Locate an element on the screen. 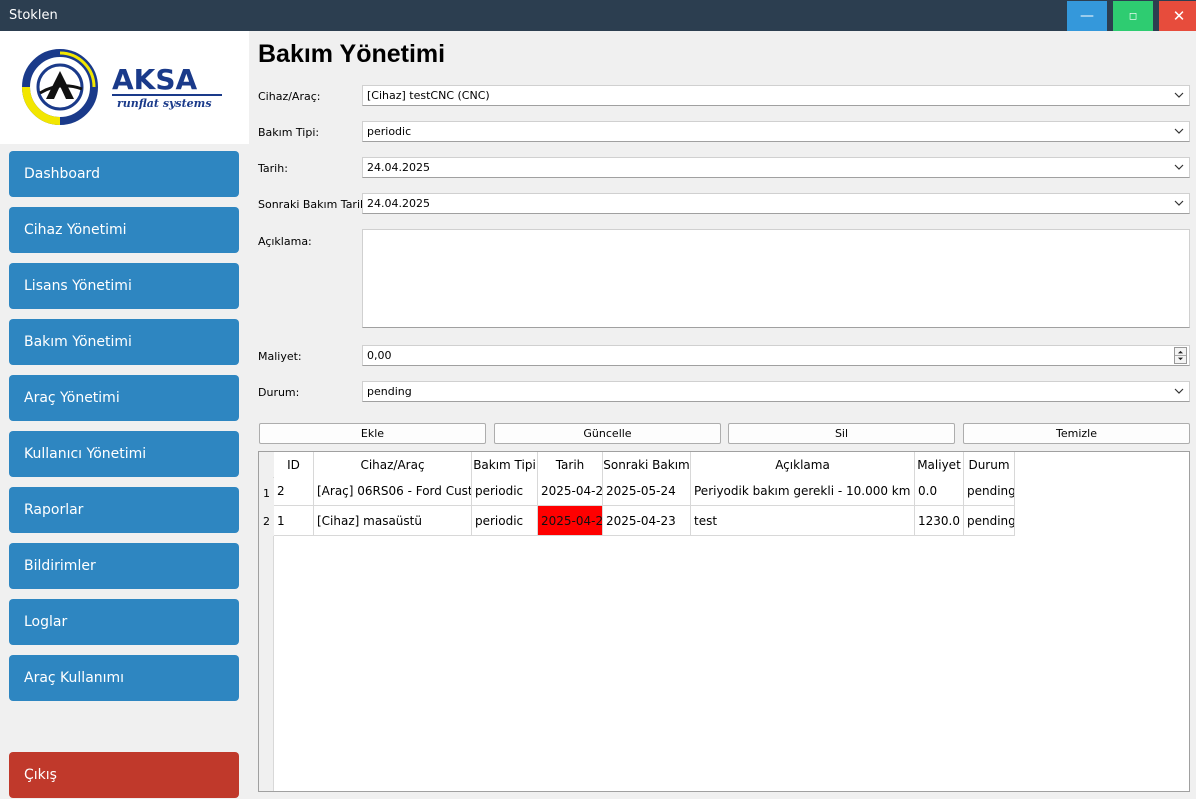 The image size is (1196, 799). sidebar-item-notifications: Bildirimler is located at coordinates (124, 566).